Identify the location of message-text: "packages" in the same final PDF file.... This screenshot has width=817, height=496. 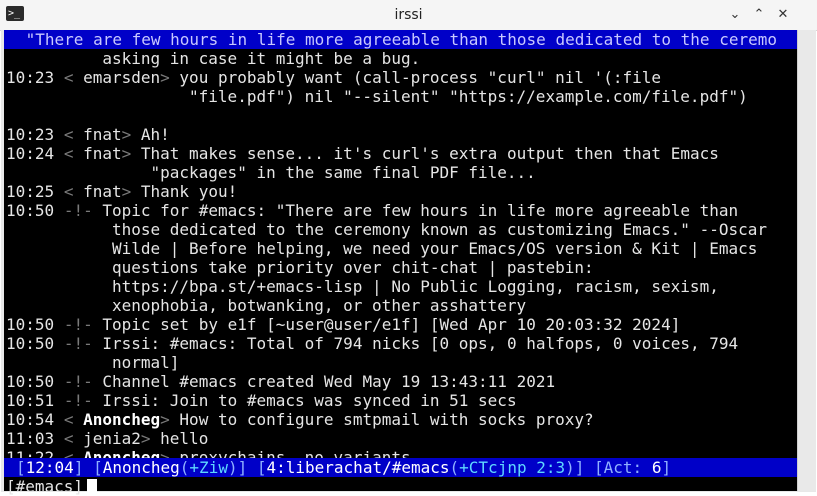
(271, 172).